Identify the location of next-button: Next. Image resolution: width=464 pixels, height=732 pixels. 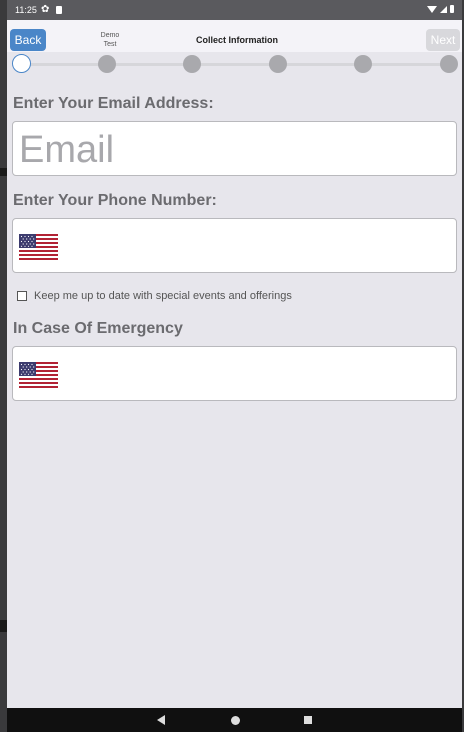
(443, 40).